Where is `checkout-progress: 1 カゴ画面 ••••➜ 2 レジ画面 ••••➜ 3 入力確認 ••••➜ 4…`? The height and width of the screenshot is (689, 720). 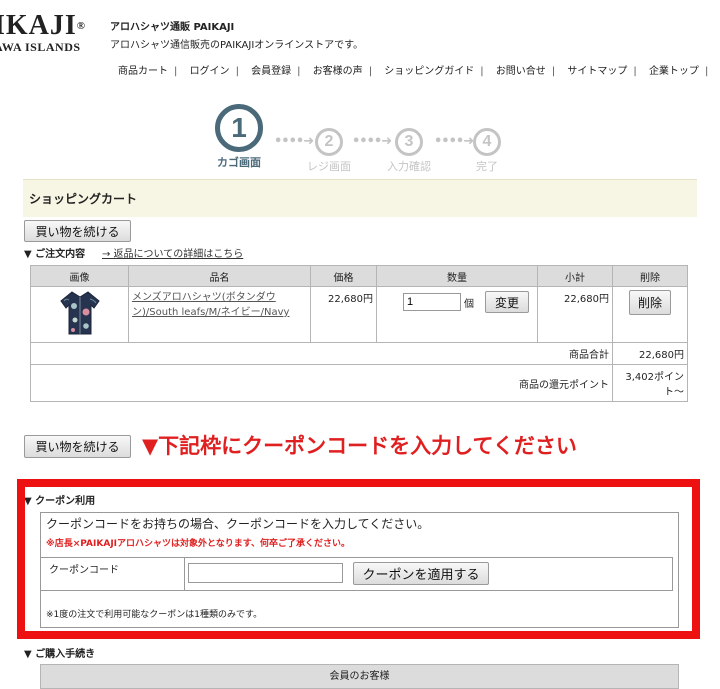
checkout-progress: 1 カゴ画面 ••••➜ 2 レジ画面 ••••➜ 3 入力確認 ••••➜ 4… is located at coordinates (360, 139).